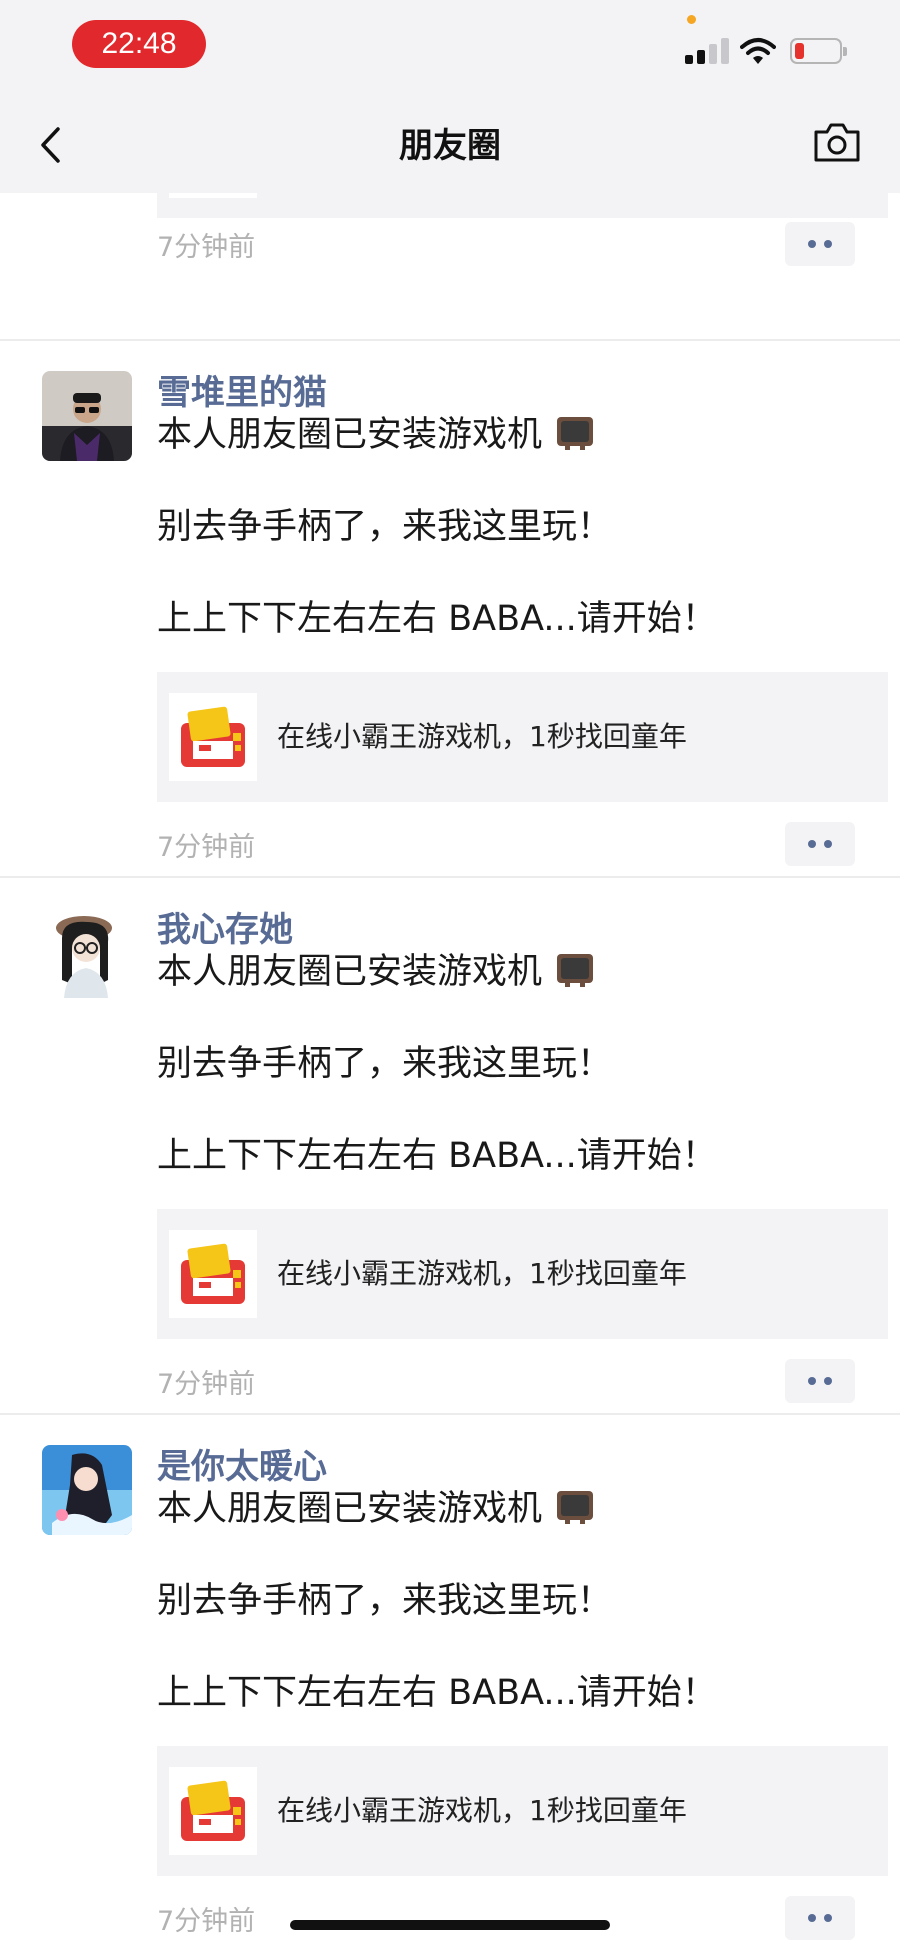  What do you see at coordinates (450, 96) in the screenshot?
I see `top-bar: 22:48 朋友圈` at bounding box center [450, 96].